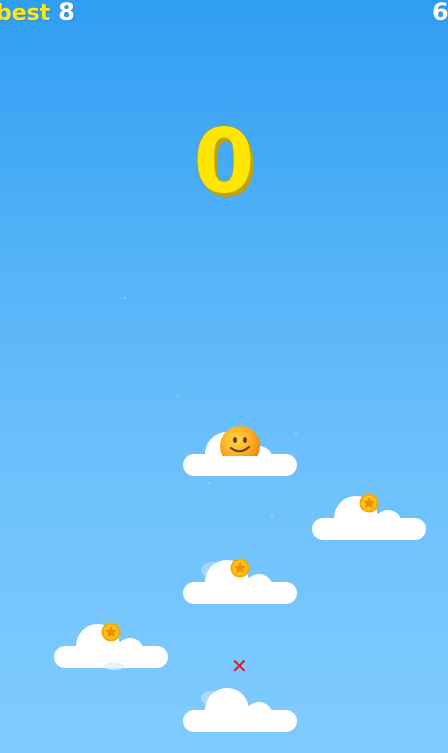 This screenshot has height=753, width=448. What do you see at coordinates (25, 13) in the screenshot?
I see `best-label: best` at bounding box center [25, 13].